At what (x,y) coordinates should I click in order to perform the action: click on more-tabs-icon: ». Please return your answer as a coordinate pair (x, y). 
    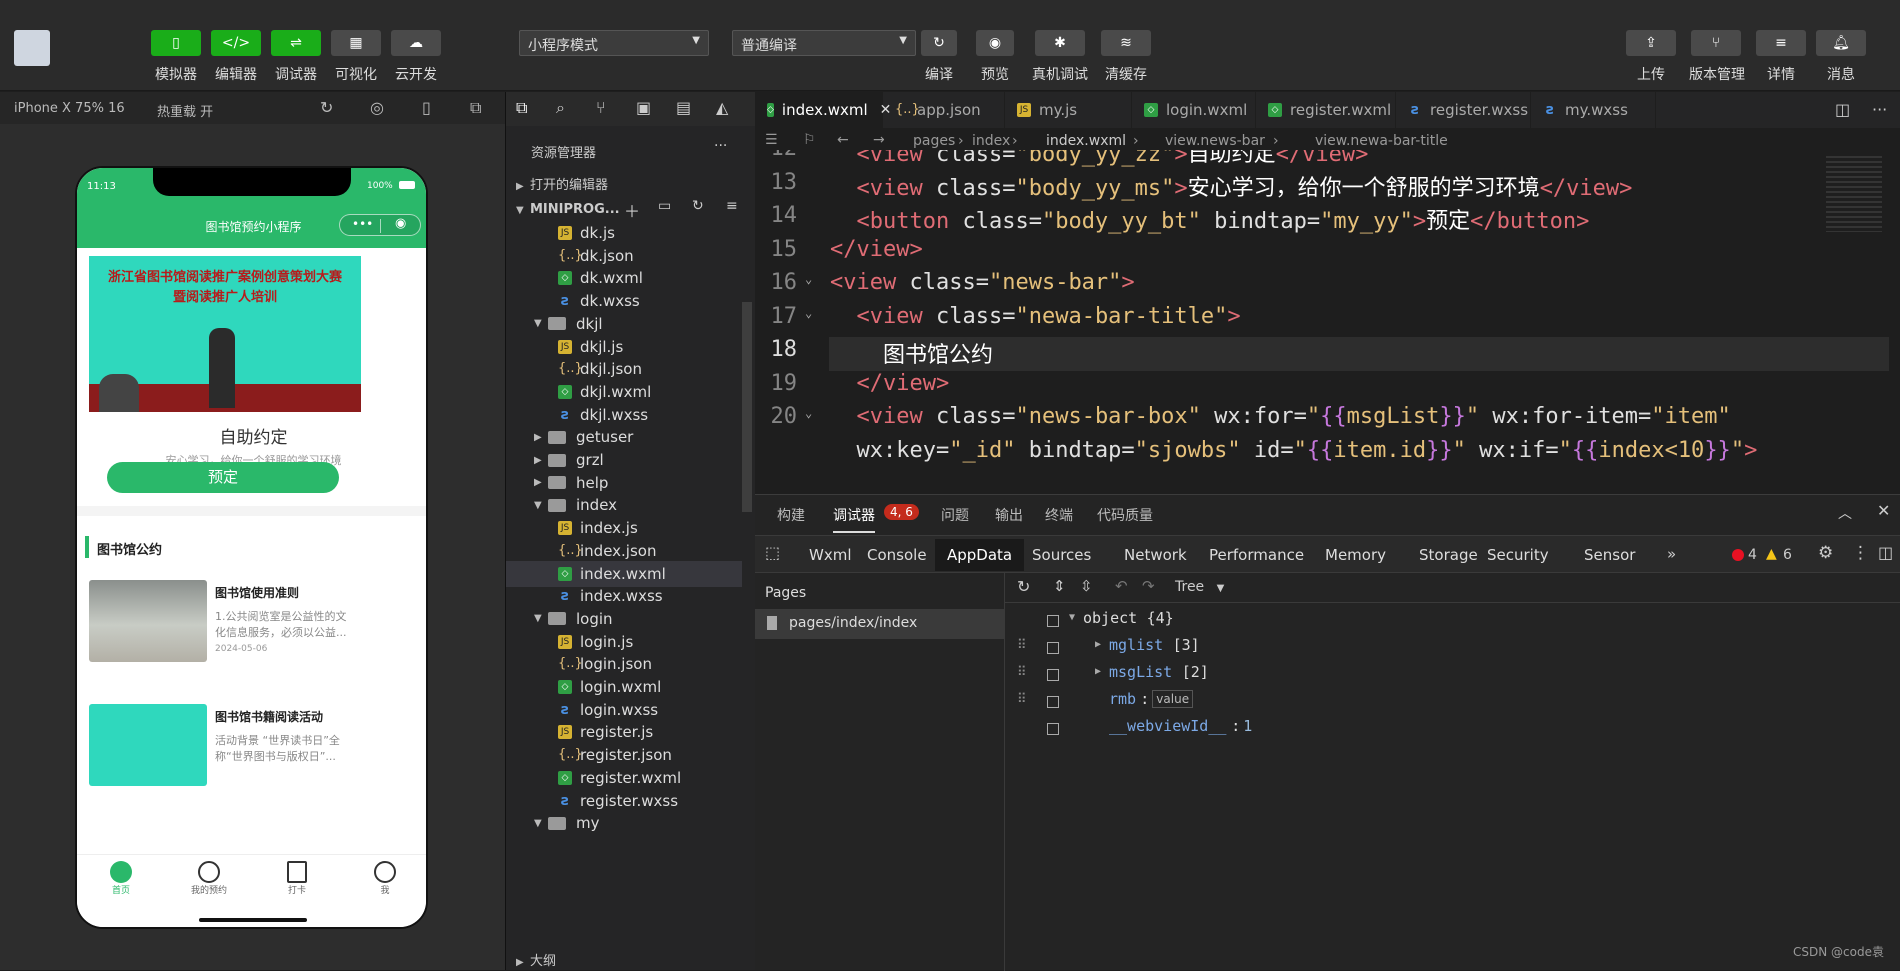
    Looking at the image, I should click on (1671, 554).